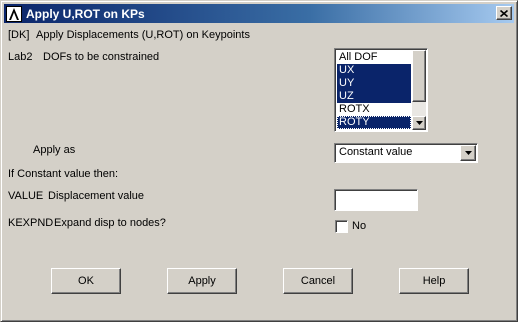 This screenshot has width=518, height=322. I want to click on dof-list: All DOF UX UY UZ ROTX ROTY, so click(374, 90).